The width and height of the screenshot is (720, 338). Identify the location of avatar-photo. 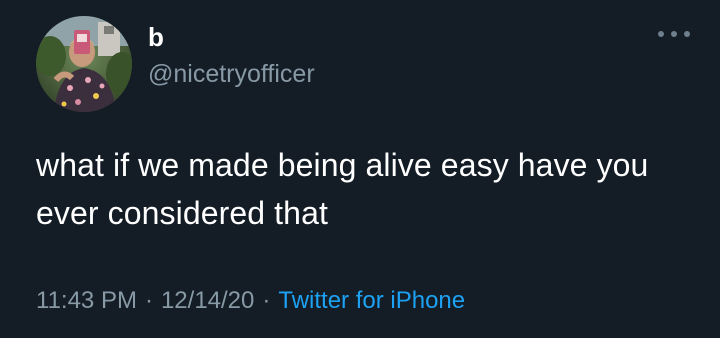
(84, 64).